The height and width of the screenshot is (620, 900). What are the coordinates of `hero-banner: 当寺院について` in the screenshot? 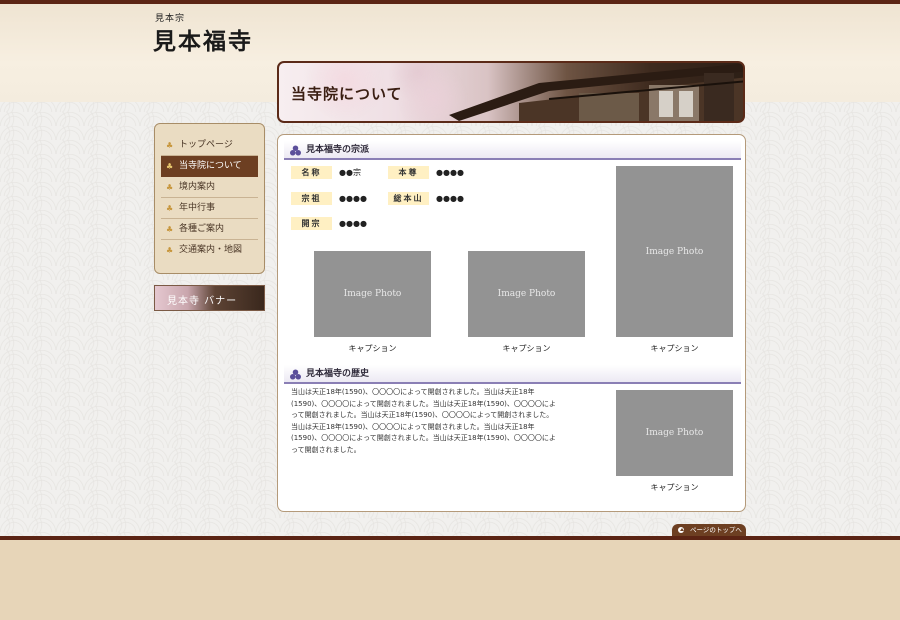 It's located at (511, 92).